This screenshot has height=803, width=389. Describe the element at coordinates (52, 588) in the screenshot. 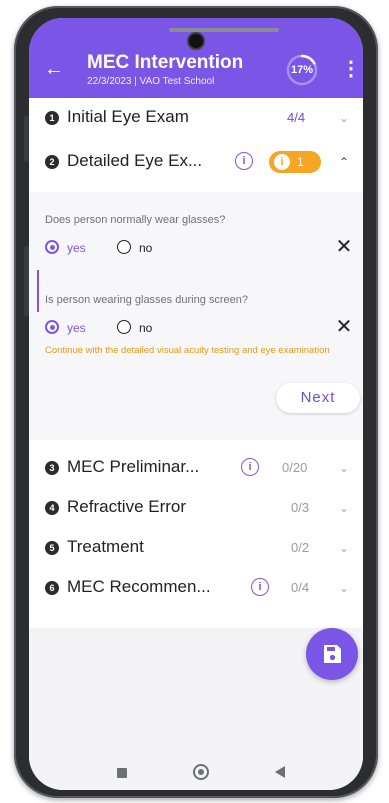

I see `section-number-badge: 6` at that location.